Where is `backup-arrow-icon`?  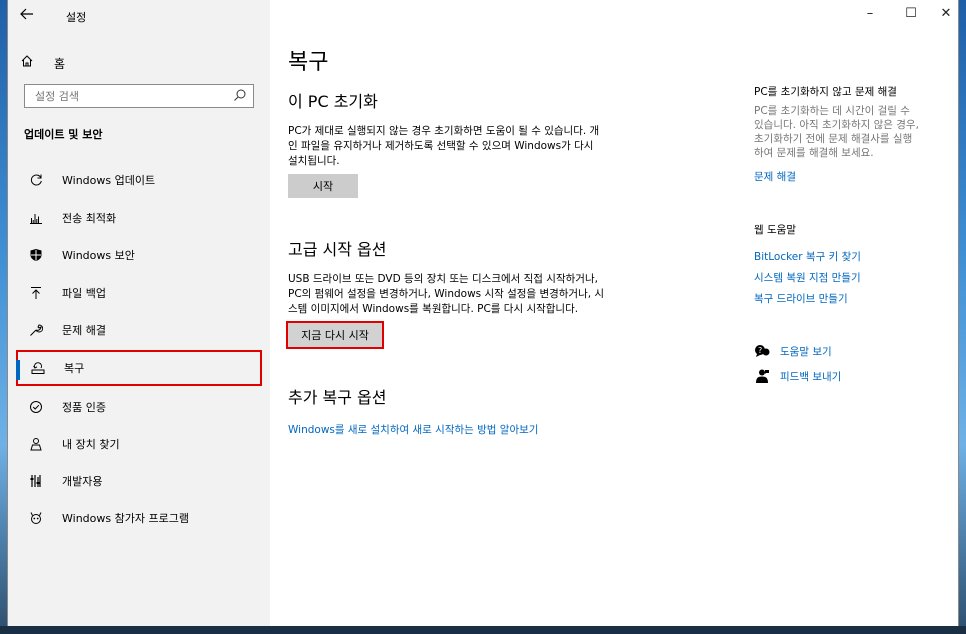
backup-arrow-icon is located at coordinates (36, 293).